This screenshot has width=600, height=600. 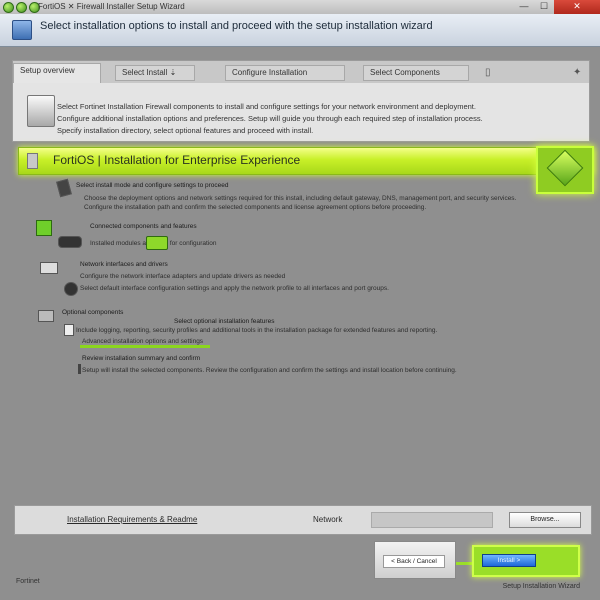 I want to click on footer-brand: Fortinet, so click(x=28, y=581).